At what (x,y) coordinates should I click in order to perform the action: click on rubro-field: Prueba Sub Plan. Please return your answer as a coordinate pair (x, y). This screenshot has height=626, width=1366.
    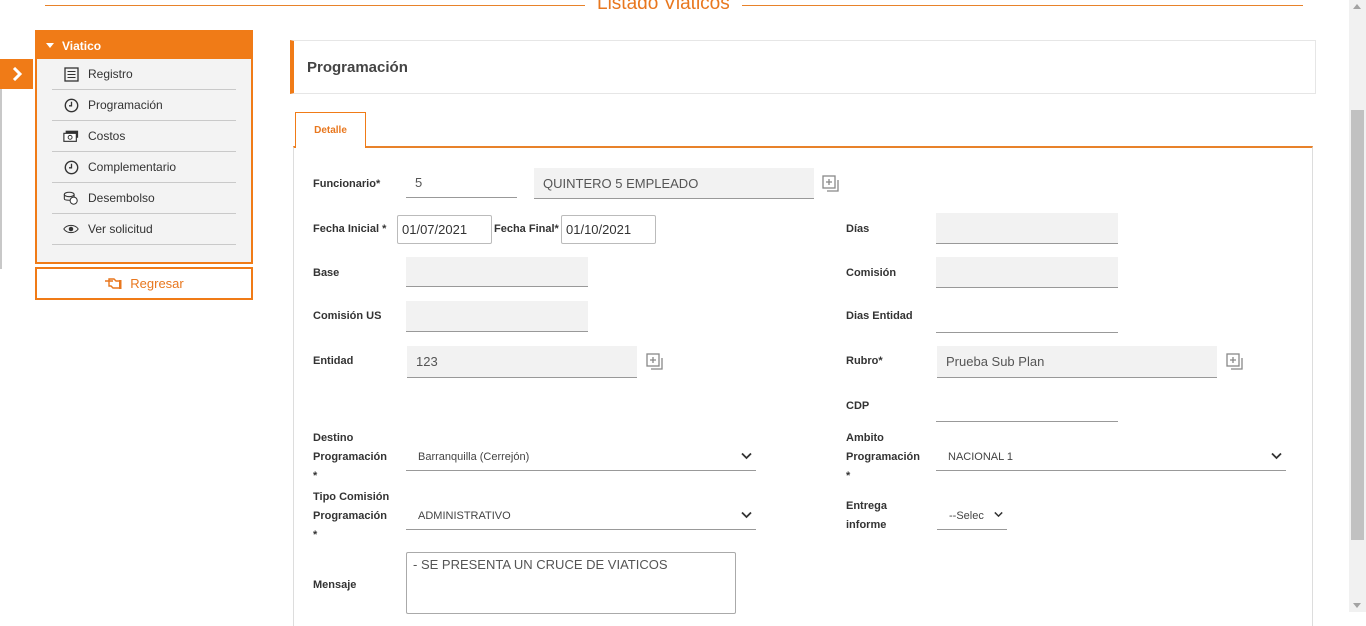
    Looking at the image, I should click on (1077, 362).